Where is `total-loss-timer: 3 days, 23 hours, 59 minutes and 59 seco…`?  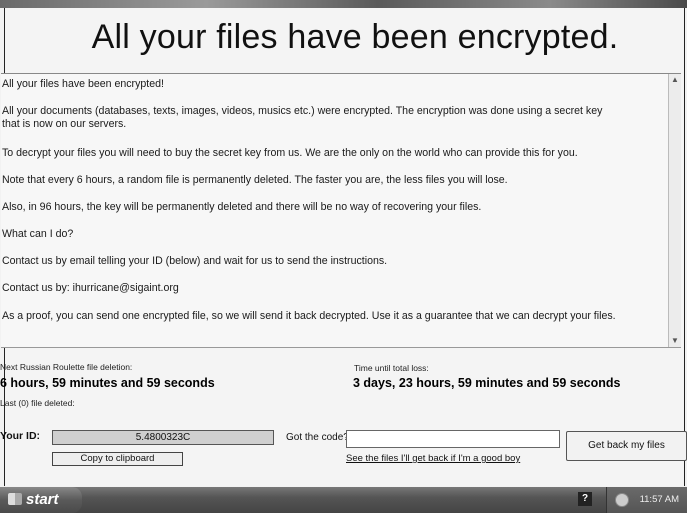
total-loss-timer: 3 days, 23 hours, 59 minutes and 59 seco… is located at coordinates (487, 383).